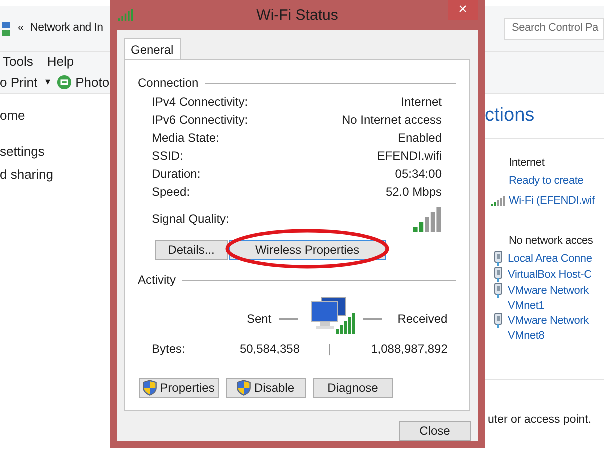 The height and width of the screenshot is (459, 604). Describe the element at coordinates (552, 201) in the screenshot. I see `connection-link: Wi-Fi (EFENDI.wif` at that location.